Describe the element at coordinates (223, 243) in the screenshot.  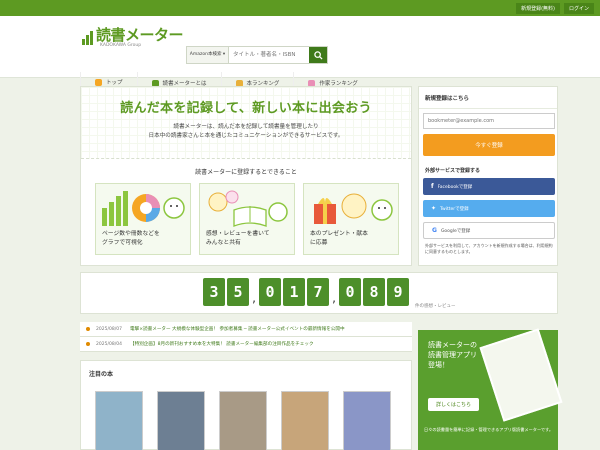
I see `feature-text: みんなと共有` at that location.